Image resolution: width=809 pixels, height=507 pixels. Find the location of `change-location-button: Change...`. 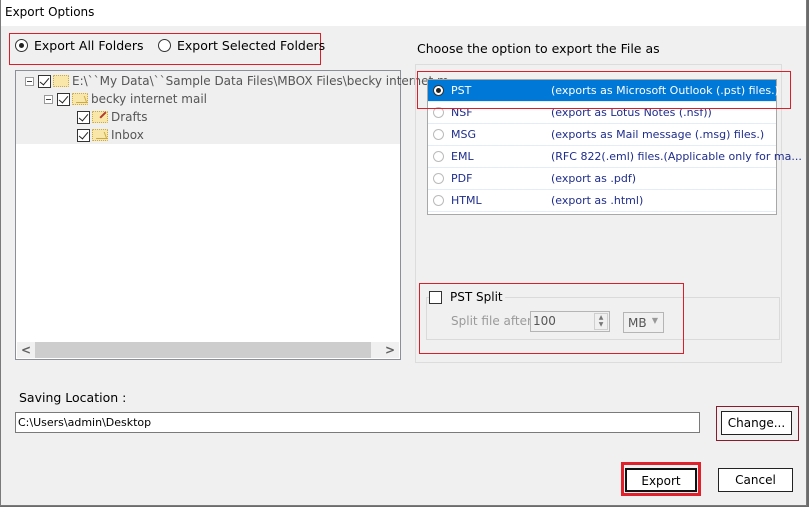

change-location-button: Change... is located at coordinates (756, 423).